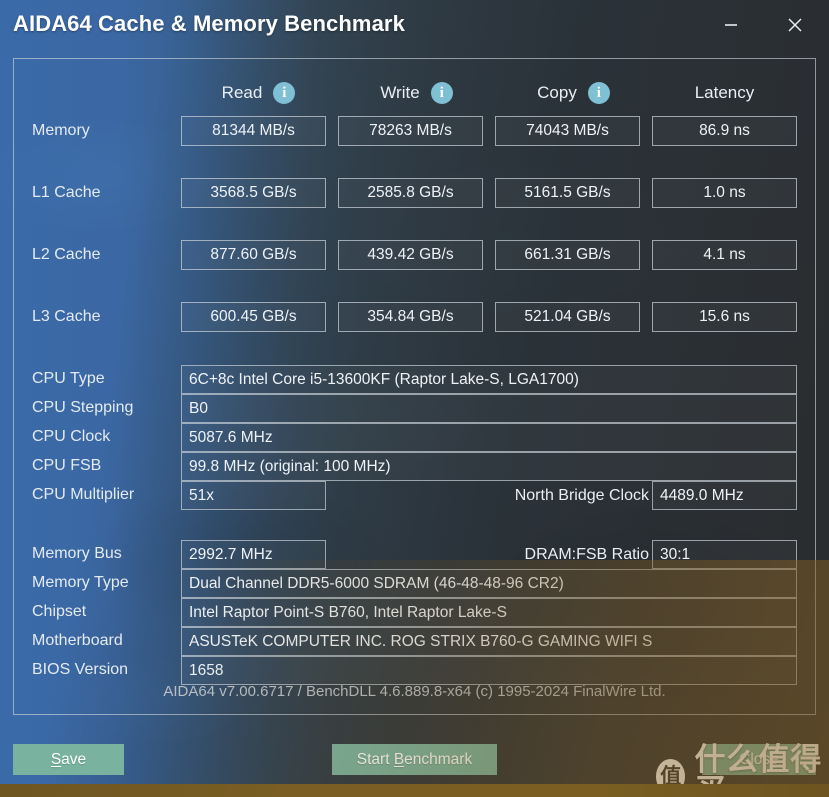  I want to click on label-cpu-multiplier: CPU Multiplier, so click(83, 494).